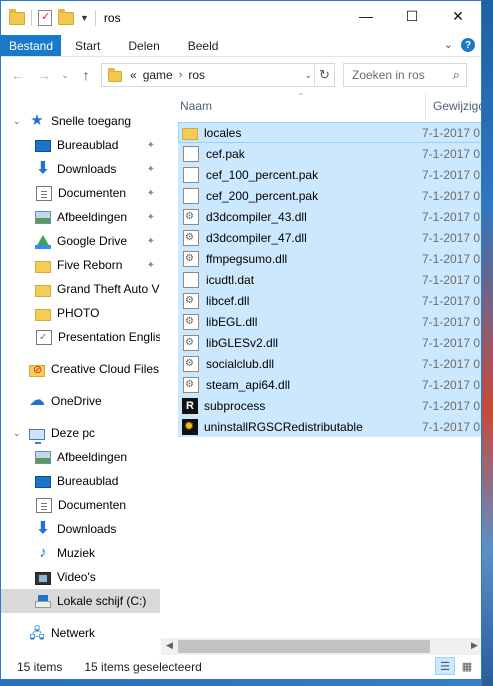  Describe the element at coordinates (196, 106) in the screenshot. I see `column-name: Naam` at that location.